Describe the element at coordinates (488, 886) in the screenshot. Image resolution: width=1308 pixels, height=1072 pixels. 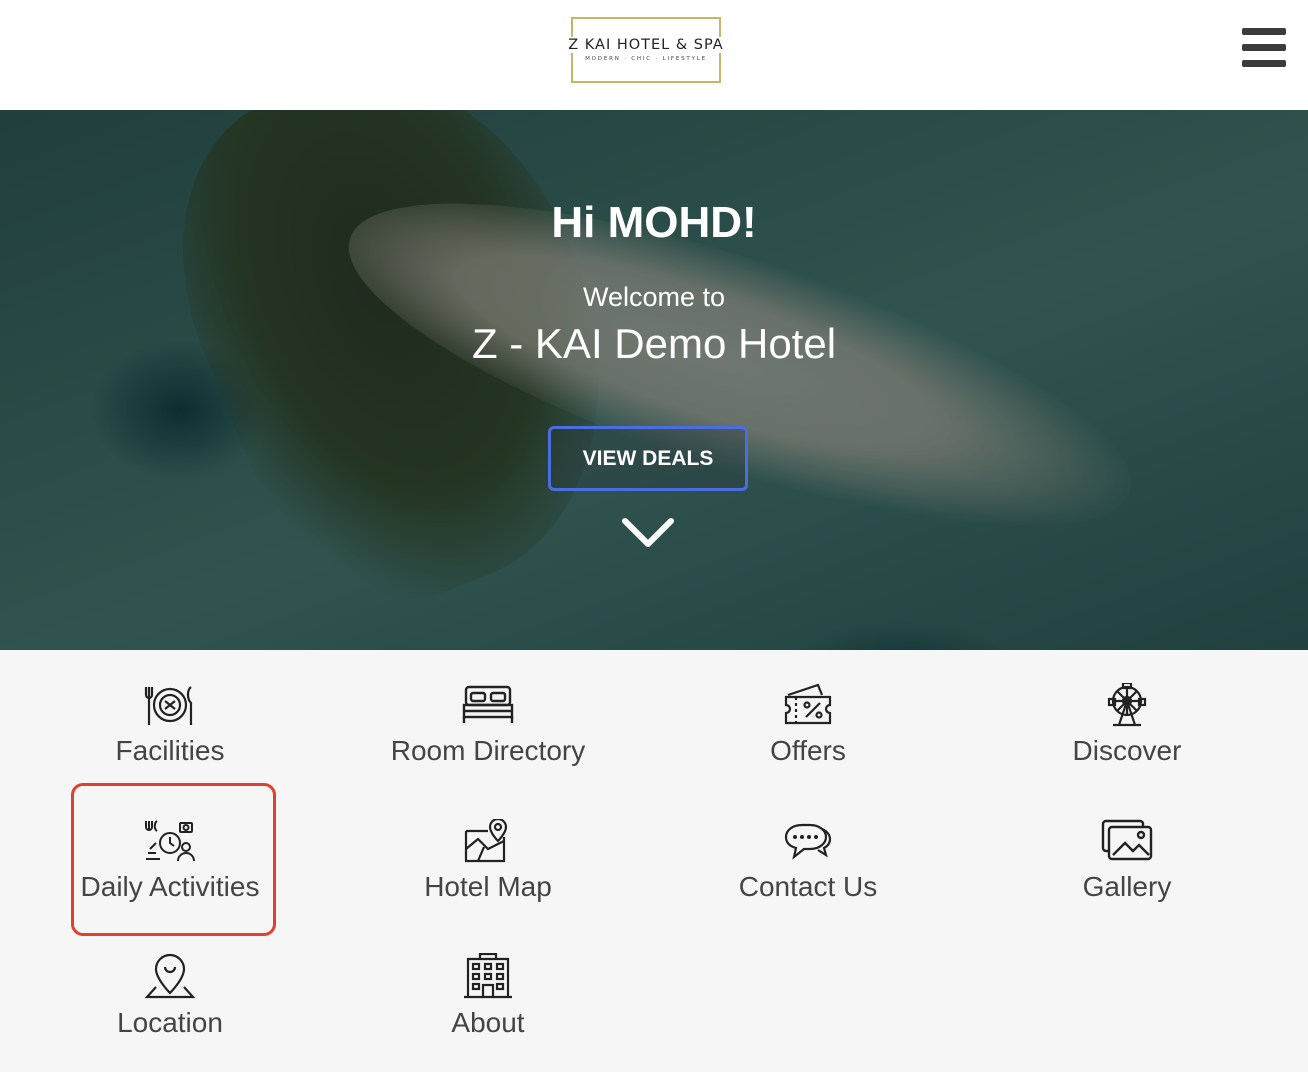
I see `menu-label: Hotel Map` at that location.